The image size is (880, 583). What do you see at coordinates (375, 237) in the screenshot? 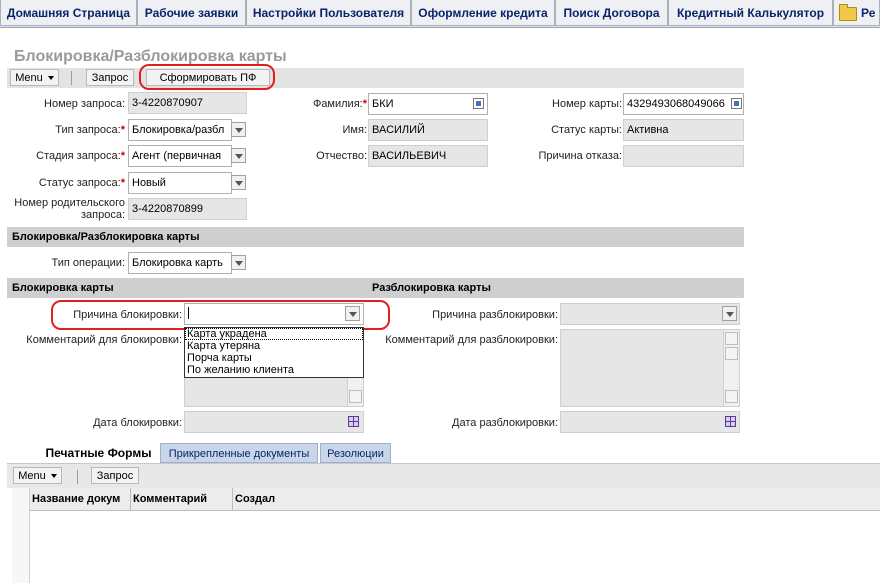
I see `section-header-block-unblock: Блокировка/Разблокировка карты` at bounding box center [375, 237].